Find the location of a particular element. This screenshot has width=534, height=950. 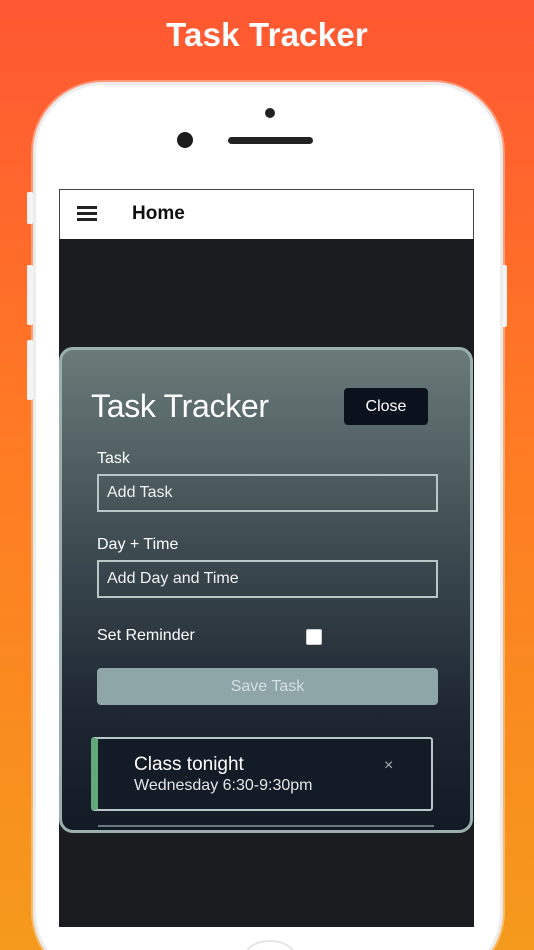

promo-title: Task Tracker is located at coordinates (267, 34).